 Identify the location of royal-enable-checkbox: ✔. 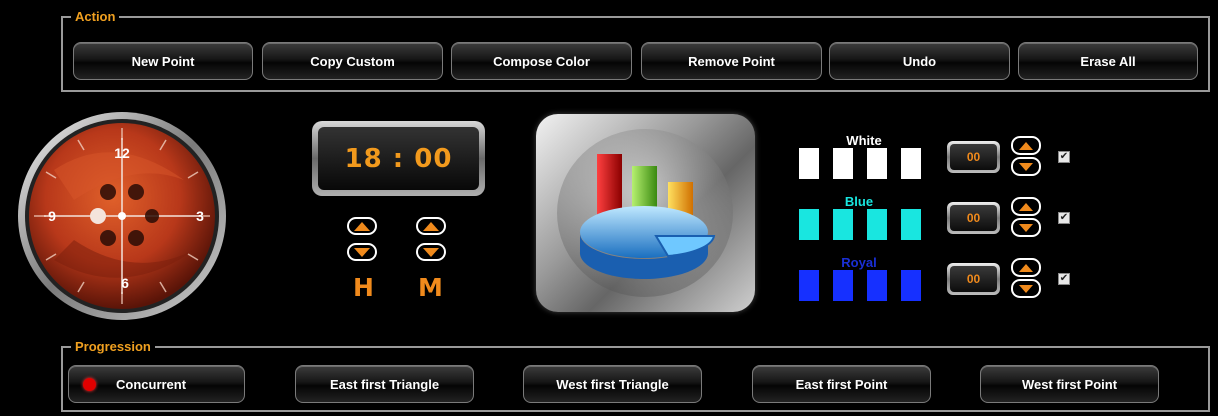
(1064, 279).